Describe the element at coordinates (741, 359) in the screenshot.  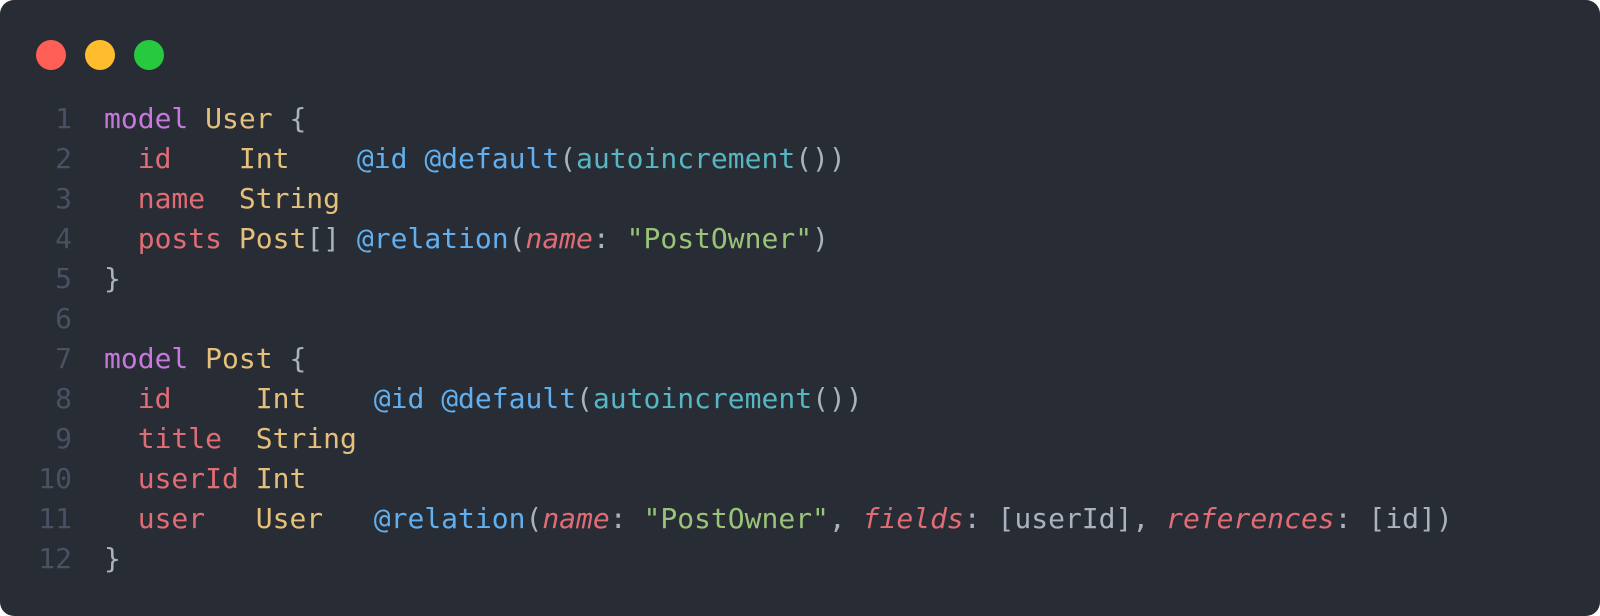
I see `code-line: 7 model Post {` at that location.